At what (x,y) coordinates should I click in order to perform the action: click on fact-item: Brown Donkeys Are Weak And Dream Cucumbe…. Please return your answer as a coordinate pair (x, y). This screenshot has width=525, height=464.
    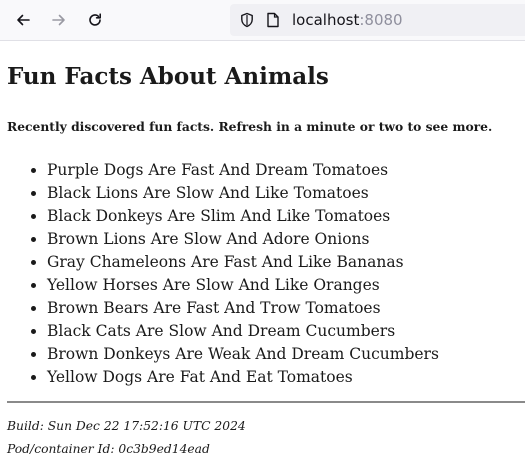
    Looking at the image, I should click on (243, 354).